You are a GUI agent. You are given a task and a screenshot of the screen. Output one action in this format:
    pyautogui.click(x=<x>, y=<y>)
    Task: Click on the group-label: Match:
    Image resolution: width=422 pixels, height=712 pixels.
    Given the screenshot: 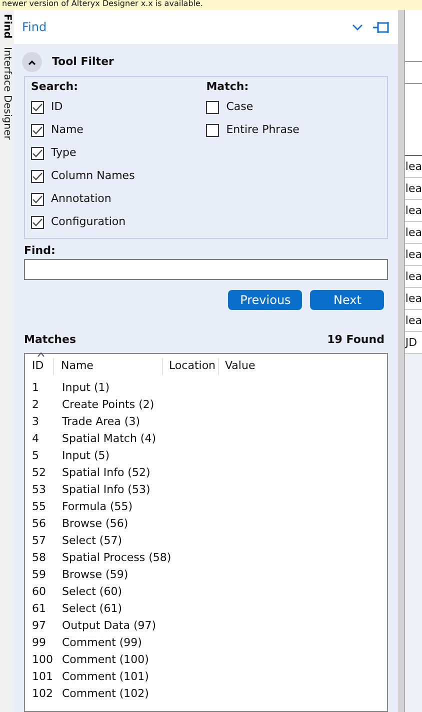 What is the action you would take?
    pyautogui.click(x=228, y=87)
    